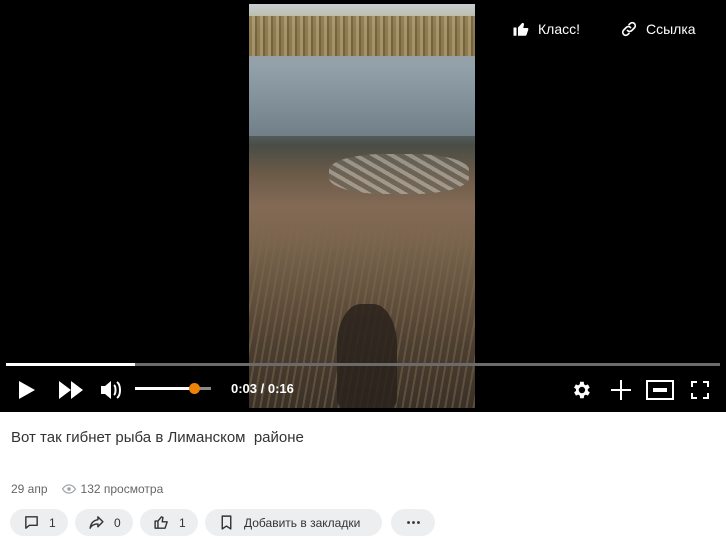 Image resolution: width=726 pixels, height=541 pixels. What do you see at coordinates (161, 522) in the screenshot?
I see `like-icon` at bounding box center [161, 522].